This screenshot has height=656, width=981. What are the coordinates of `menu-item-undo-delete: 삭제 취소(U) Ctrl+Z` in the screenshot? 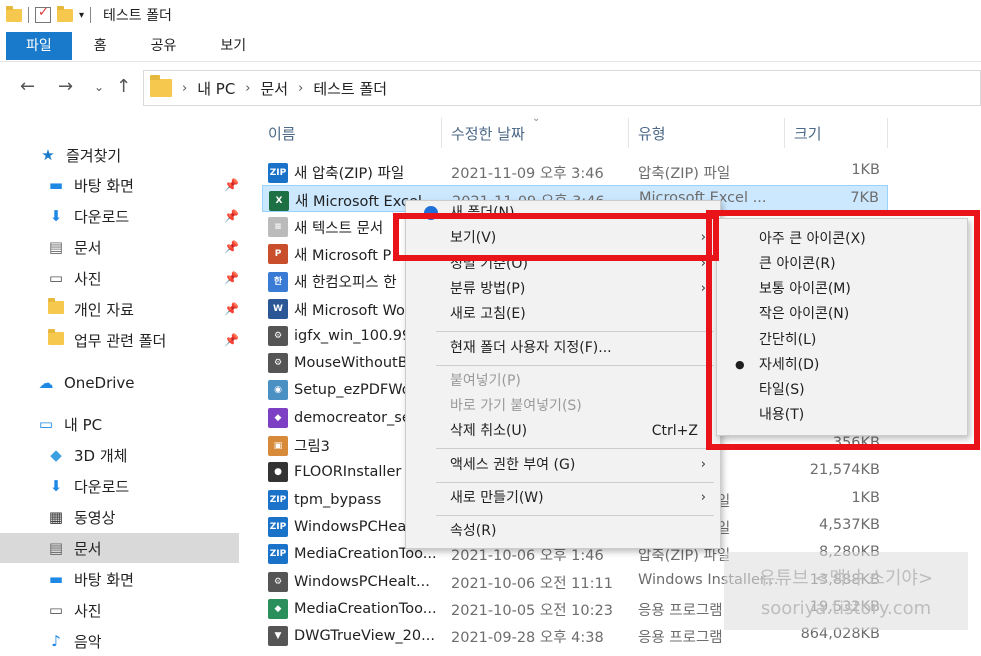 It's located at (563, 431).